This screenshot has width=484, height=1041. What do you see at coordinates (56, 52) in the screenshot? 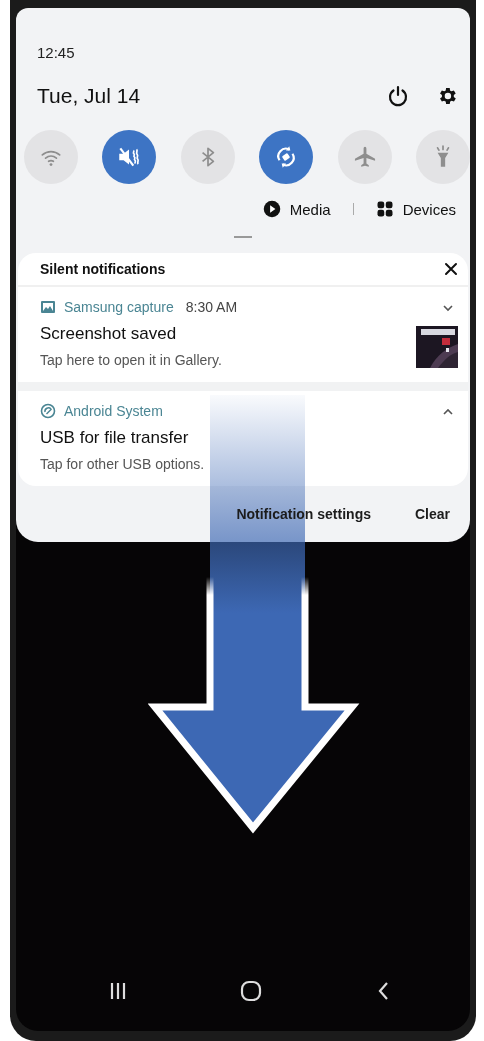
I see `clock-time: 12:45` at bounding box center [56, 52].